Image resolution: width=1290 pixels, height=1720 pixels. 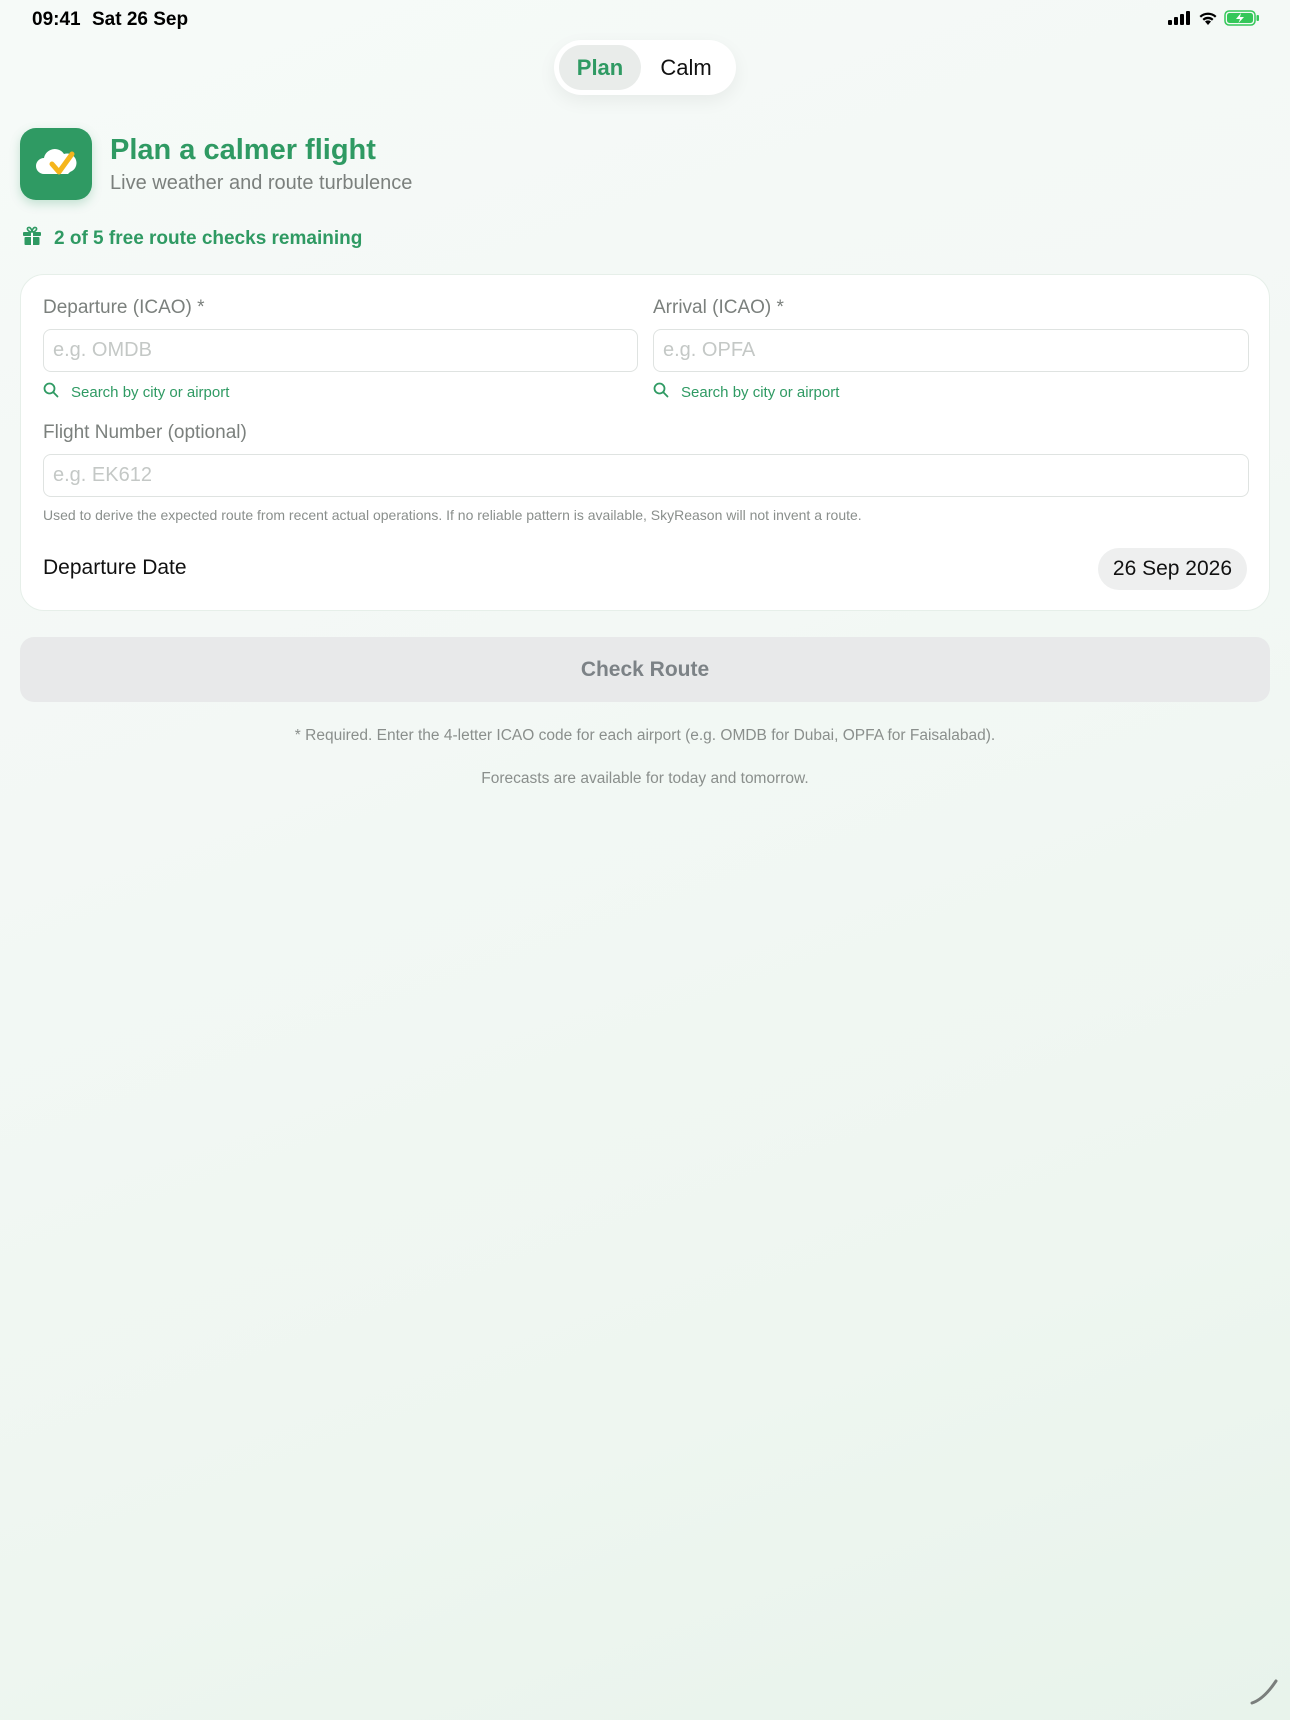 I want to click on cellular-signal-icon, so click(x=1180, y=18).